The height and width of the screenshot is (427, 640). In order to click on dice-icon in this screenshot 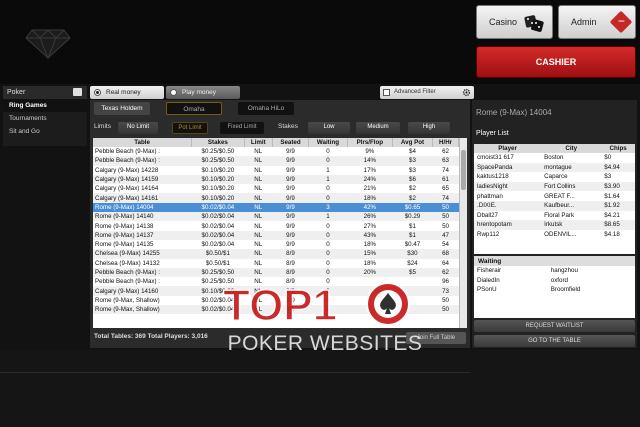, I will do `click(534, 23)`.